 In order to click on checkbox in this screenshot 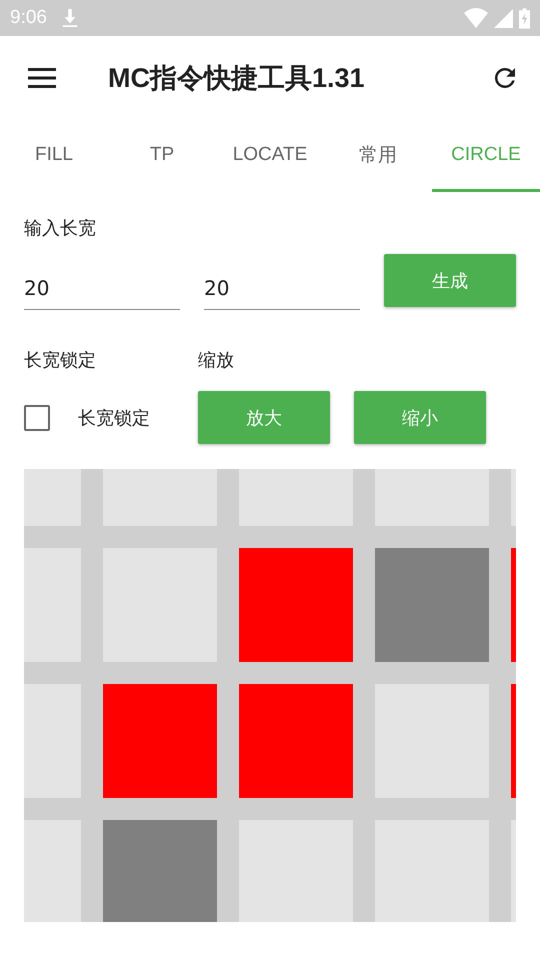, I will do `click(37, 417)`.